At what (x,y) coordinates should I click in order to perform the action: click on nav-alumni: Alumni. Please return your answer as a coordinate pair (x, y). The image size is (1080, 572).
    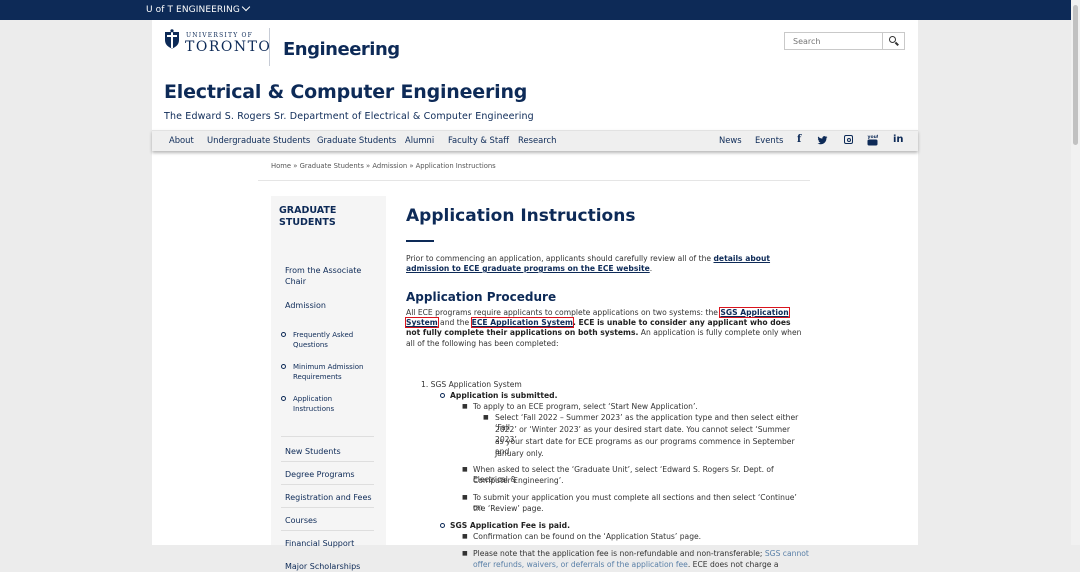
    Looking at the image, I should click on (419, 140).